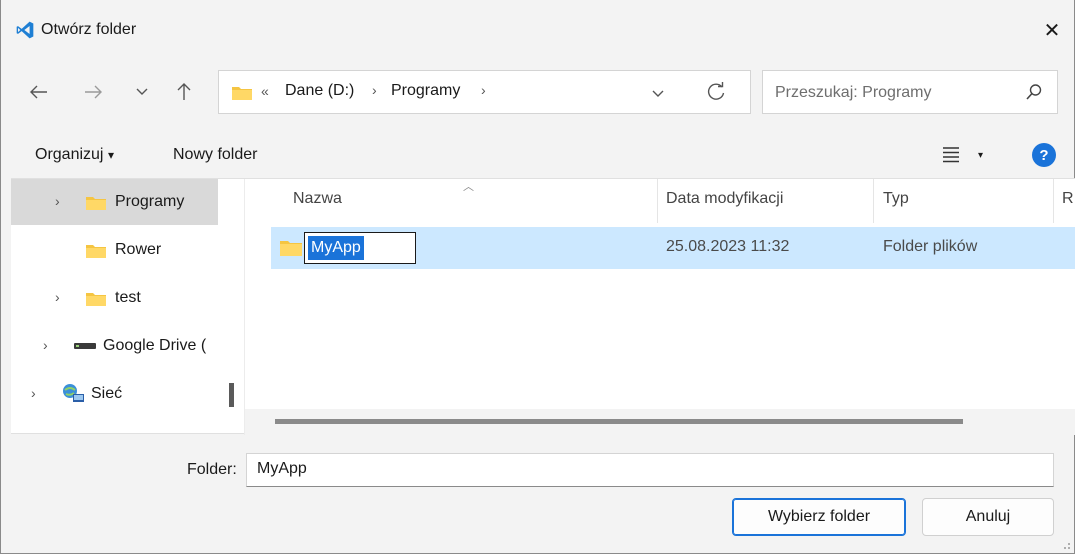 Image resolution: width=1075 pixels, height=554 pixels. I want to click on refresh-icon, so click(716, 92).